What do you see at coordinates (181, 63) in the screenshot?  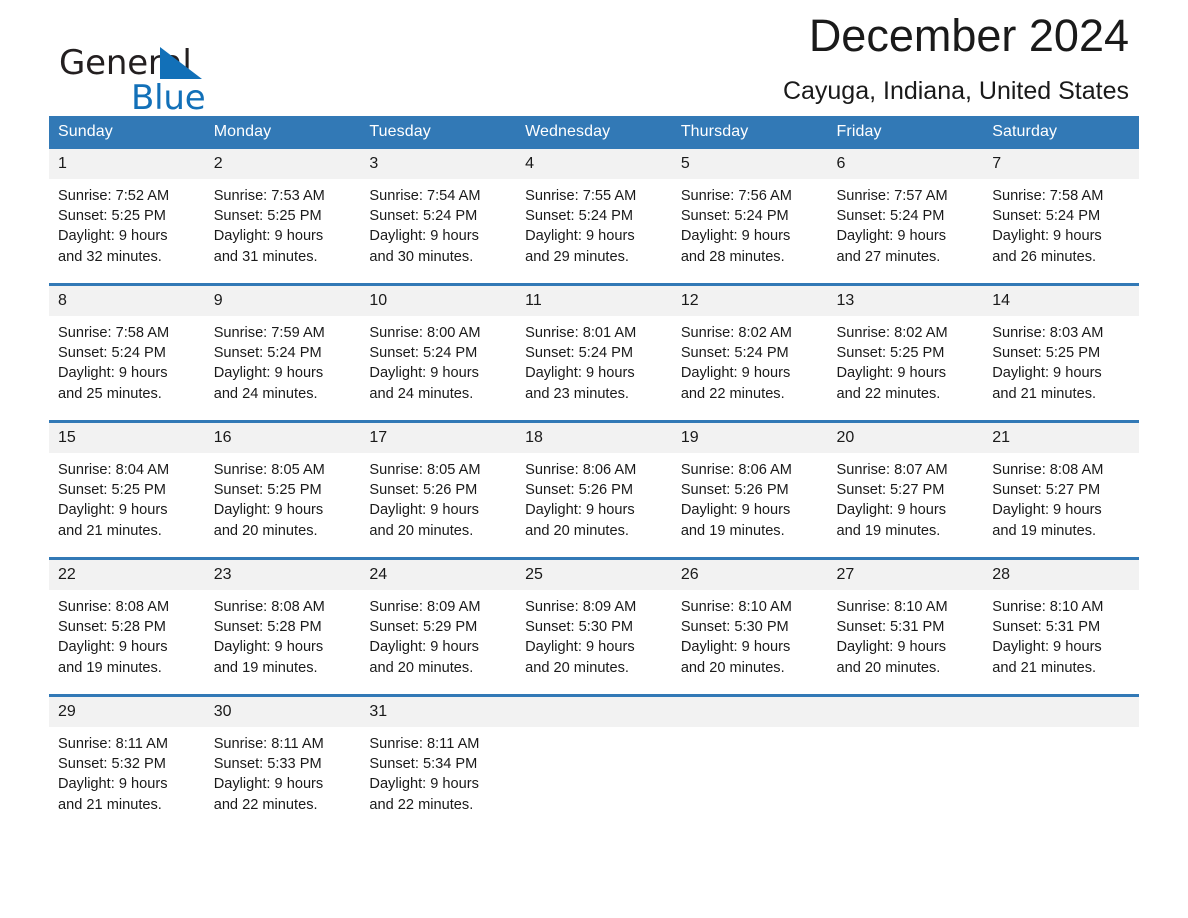 I see `triangle-icon` at bounding box center [181, 63].